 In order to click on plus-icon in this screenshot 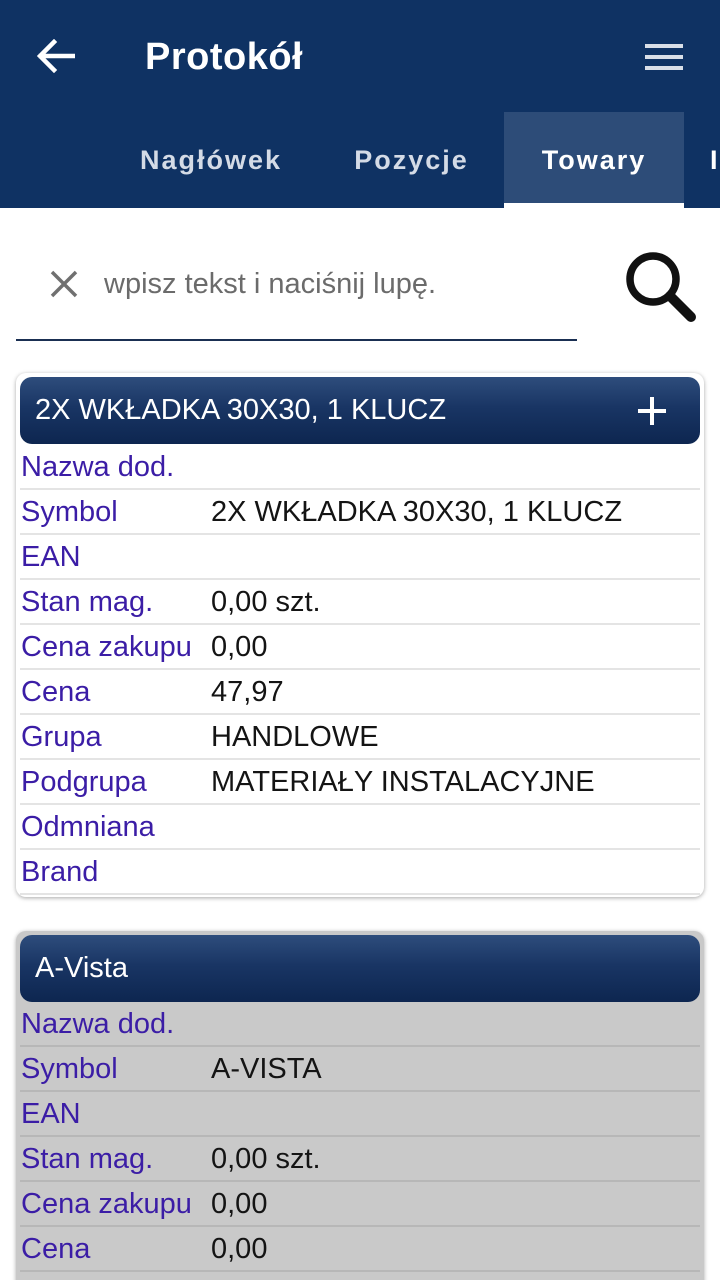, I will do `click(652, 411)`.